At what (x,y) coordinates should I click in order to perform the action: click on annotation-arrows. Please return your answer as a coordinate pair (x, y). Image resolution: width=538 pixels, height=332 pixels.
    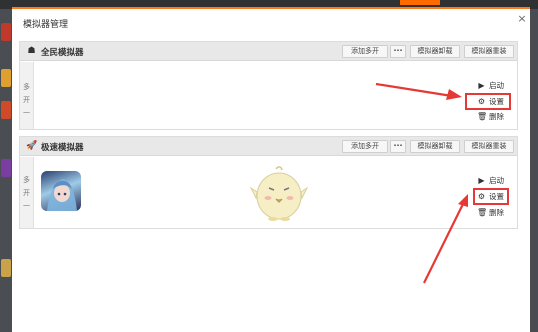
    Looking at the image, I should click on (421, 183).